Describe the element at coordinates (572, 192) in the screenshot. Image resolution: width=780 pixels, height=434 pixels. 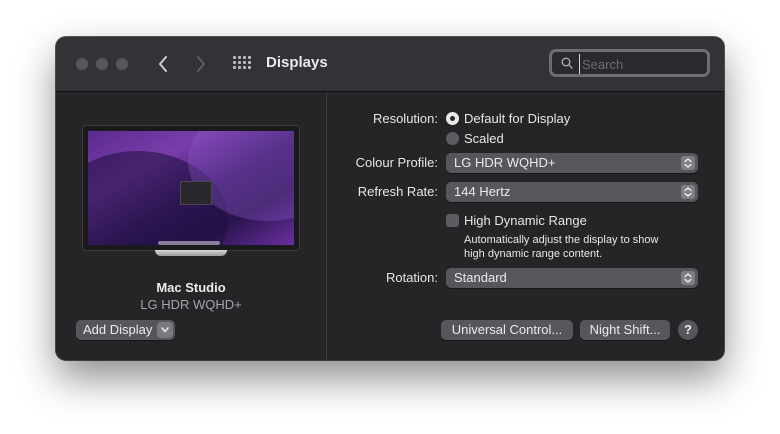
I see `refresh-rate-select: 144 Hertz` at that location.